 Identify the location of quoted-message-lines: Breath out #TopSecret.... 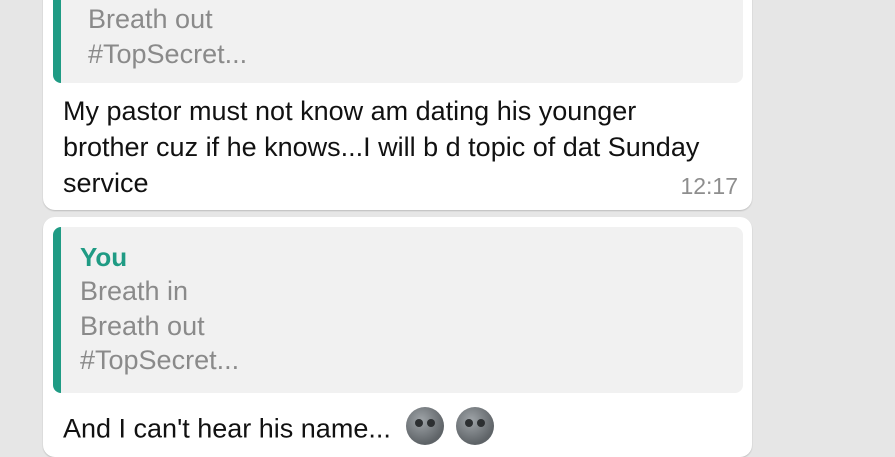
(167, 36).